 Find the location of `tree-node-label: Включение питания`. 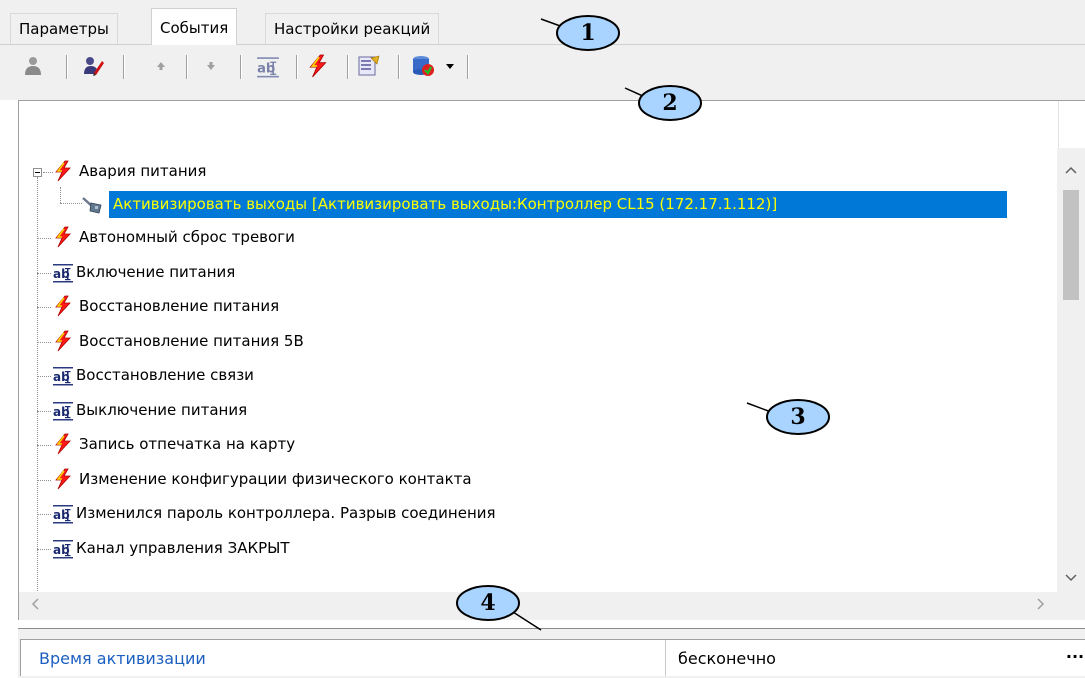

tree-node-label: Включение питания is located at coordinates (156, 271).